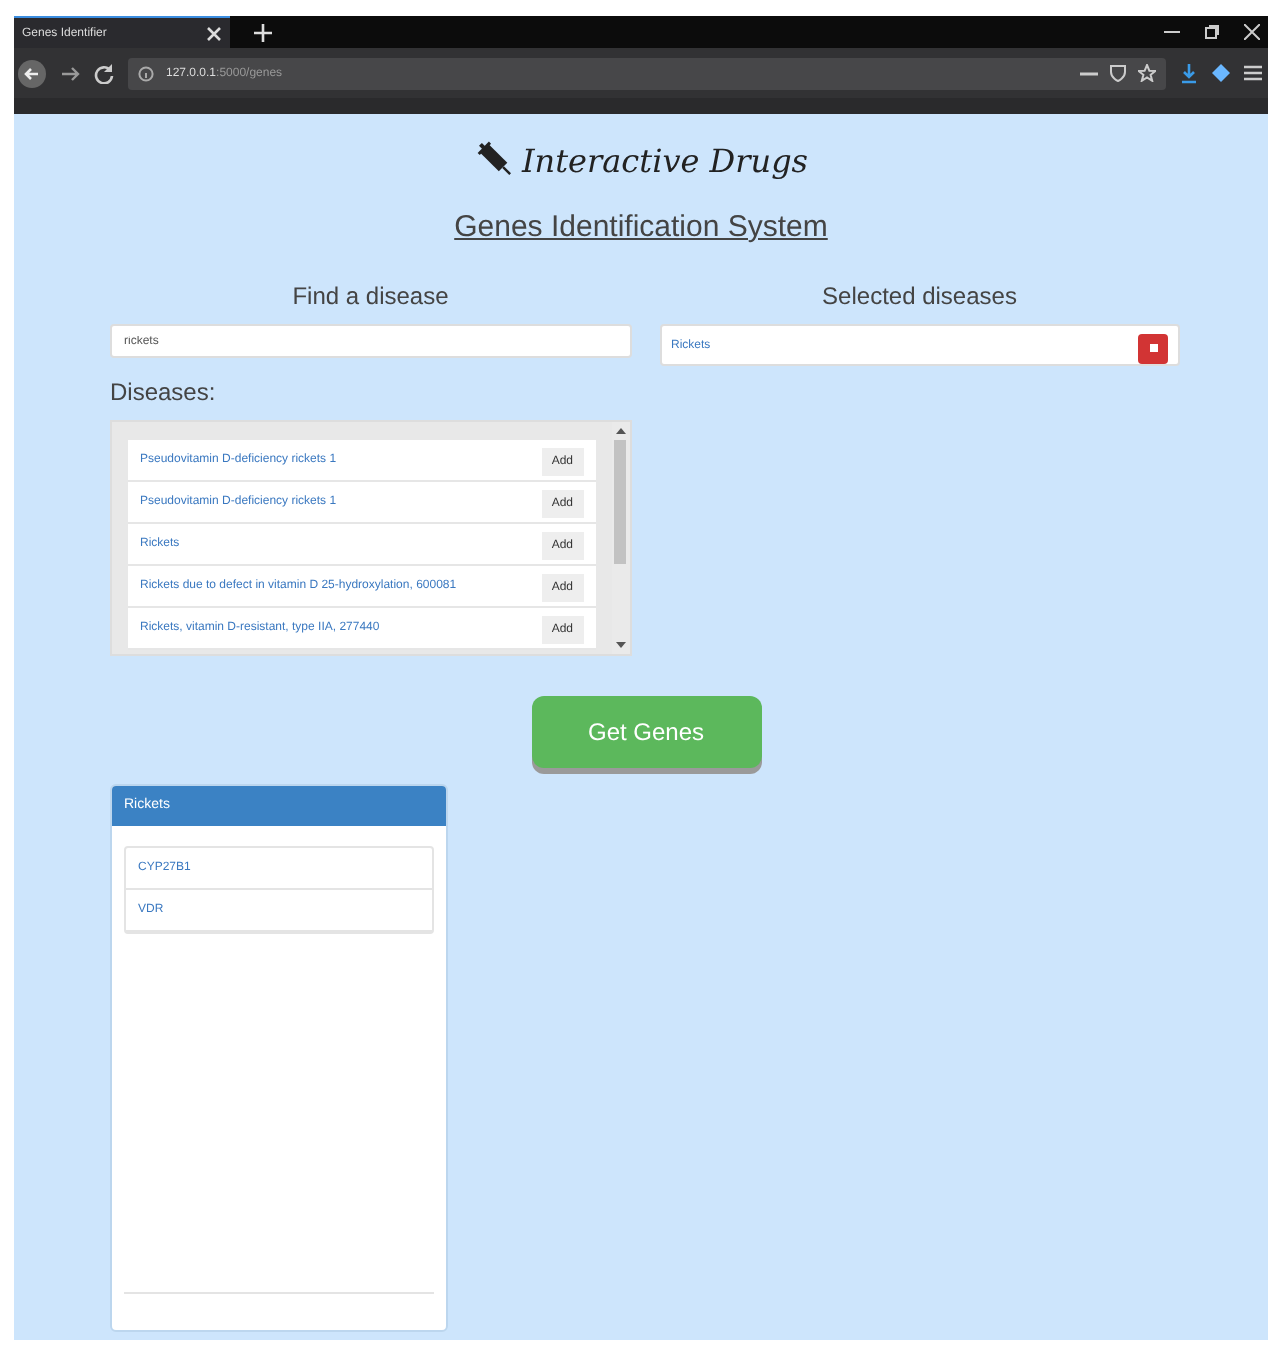 The image size is (1268, 1350). What do you see at coordinates (104, 73) in the screenshot?
I see `reload-icon` at bounding box center [104, 73].